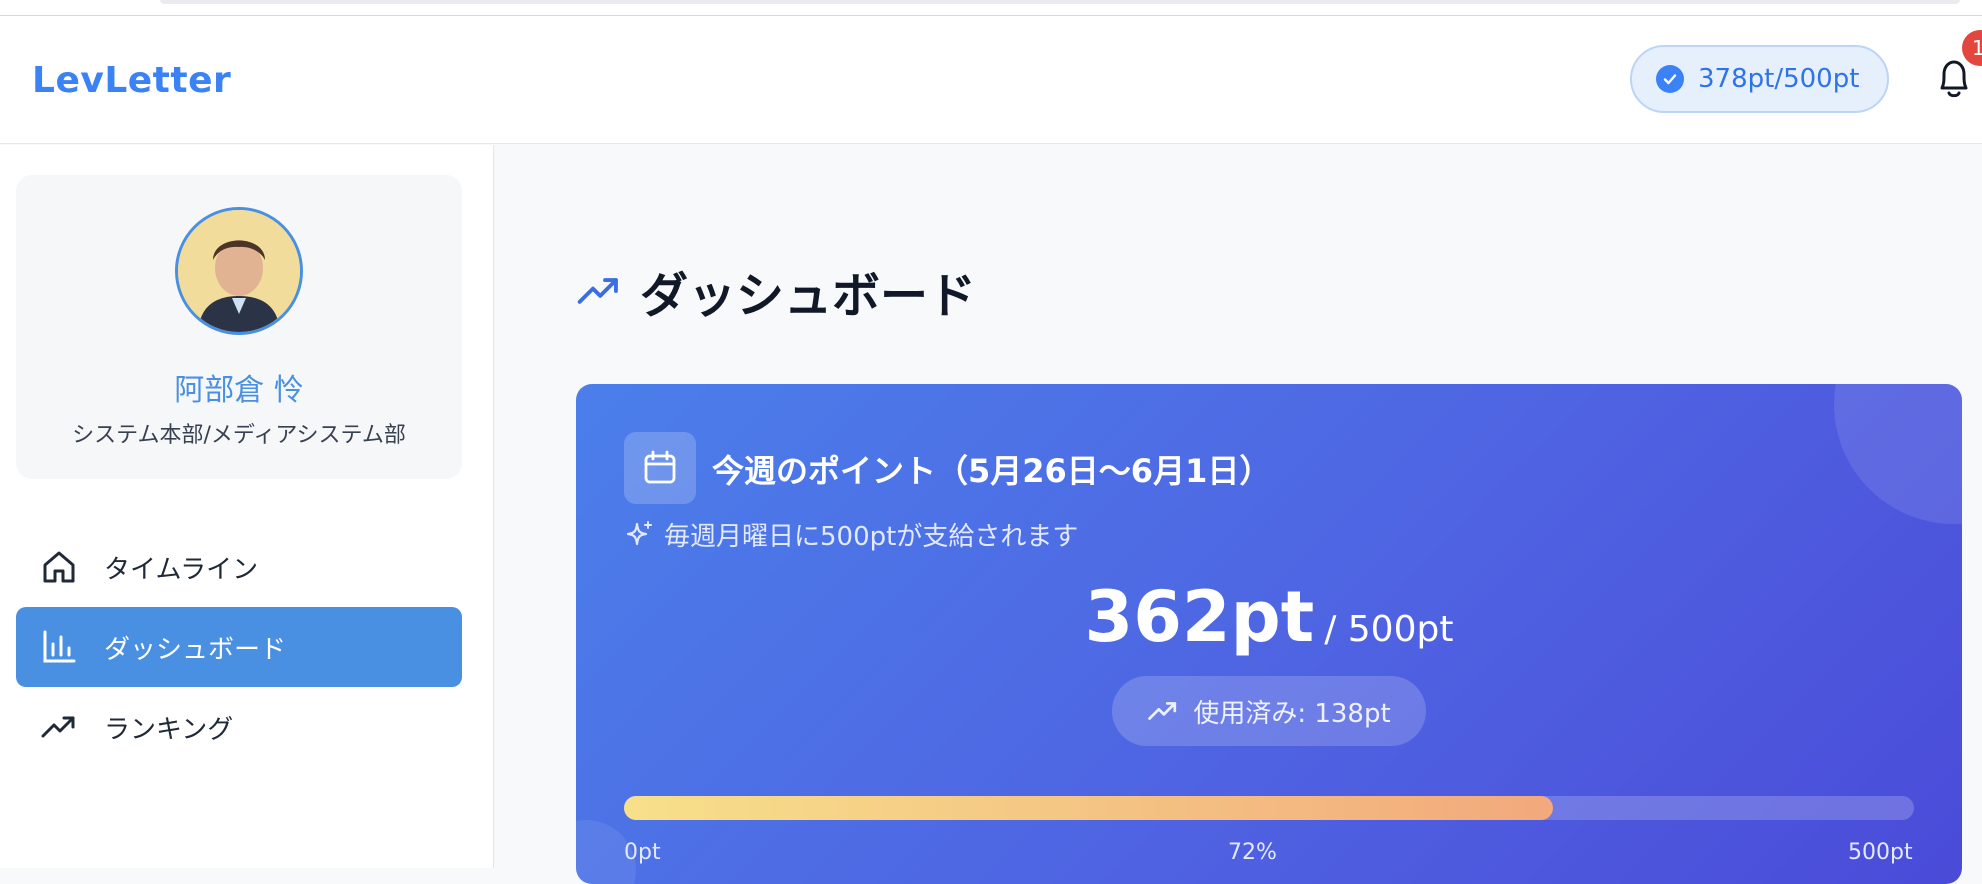 The image size is (1982, 884). What do you see at coordinates (1199, 617) in the screenshot?
I see `current-points: 362pt` at bounding box center [1199, 617].